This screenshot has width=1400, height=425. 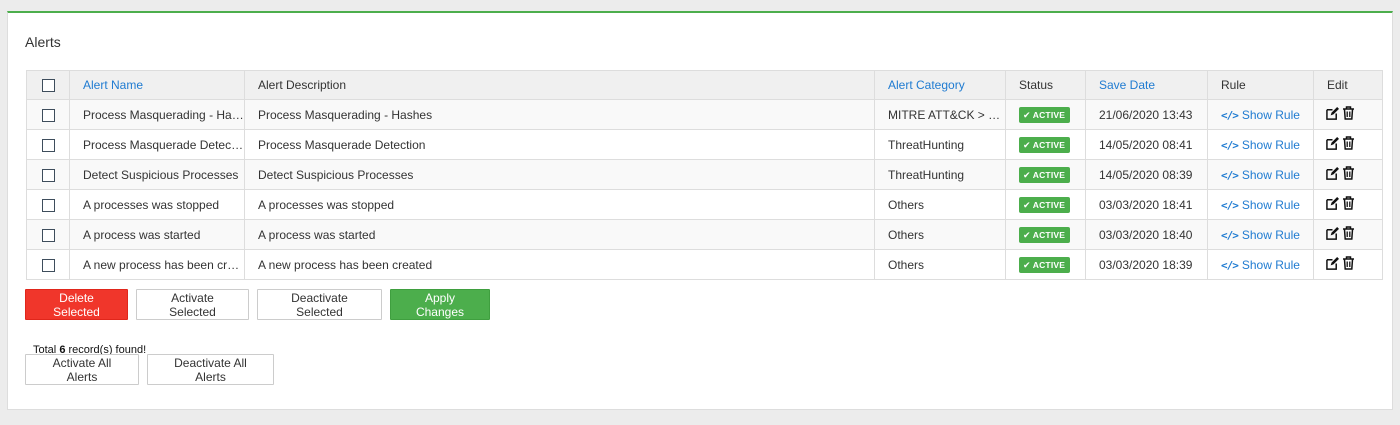 I want to click on header-alert-name: Alert Name, so click(x=157, y=85).